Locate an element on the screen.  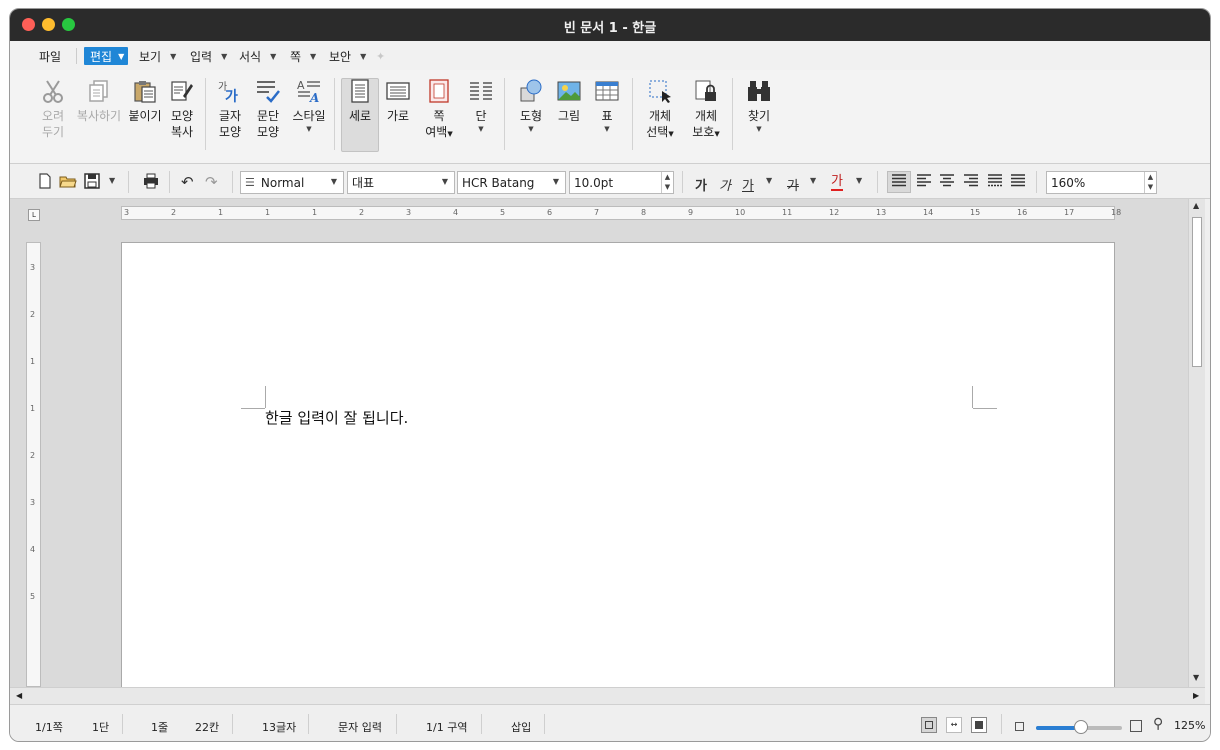
format-copy-button: 모양 복사 is located at coordinates (182, 109).